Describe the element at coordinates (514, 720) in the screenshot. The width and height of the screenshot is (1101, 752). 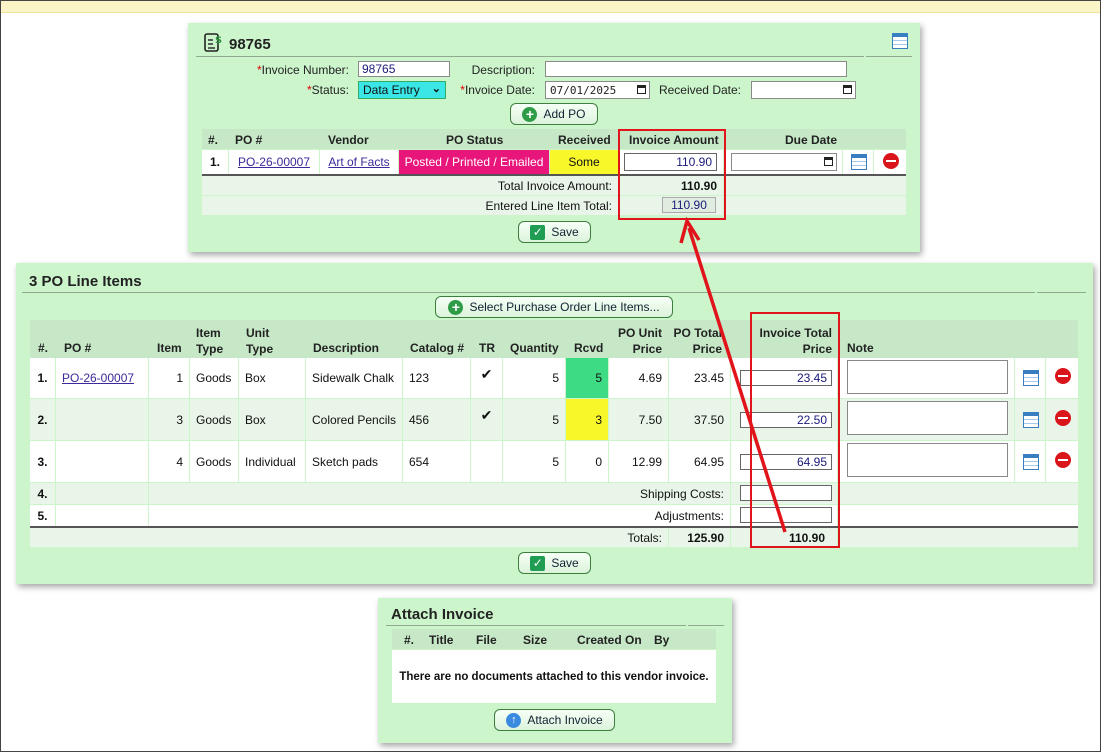
I see `upload-icon: ↑` at that location.